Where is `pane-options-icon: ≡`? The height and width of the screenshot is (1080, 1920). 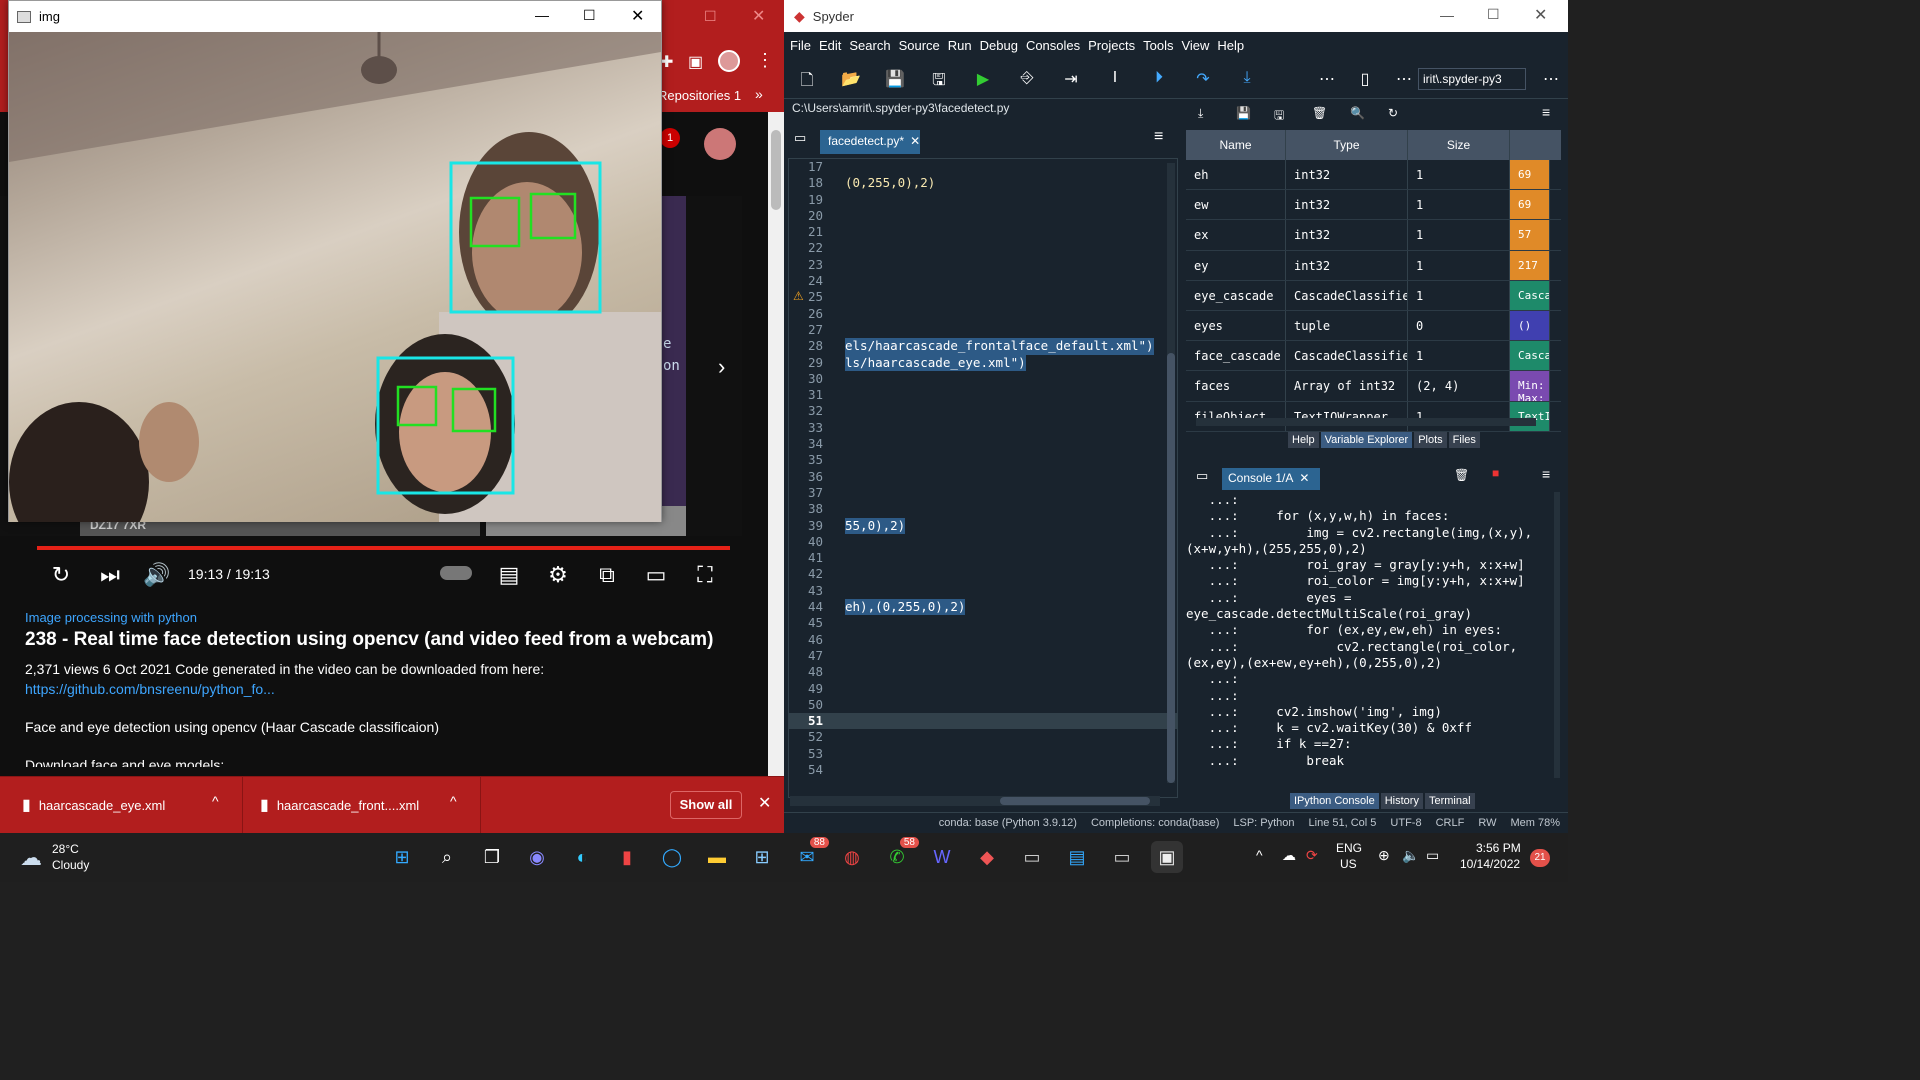
pane-options-icon: ≡ is located at coordinates (1546, 112).